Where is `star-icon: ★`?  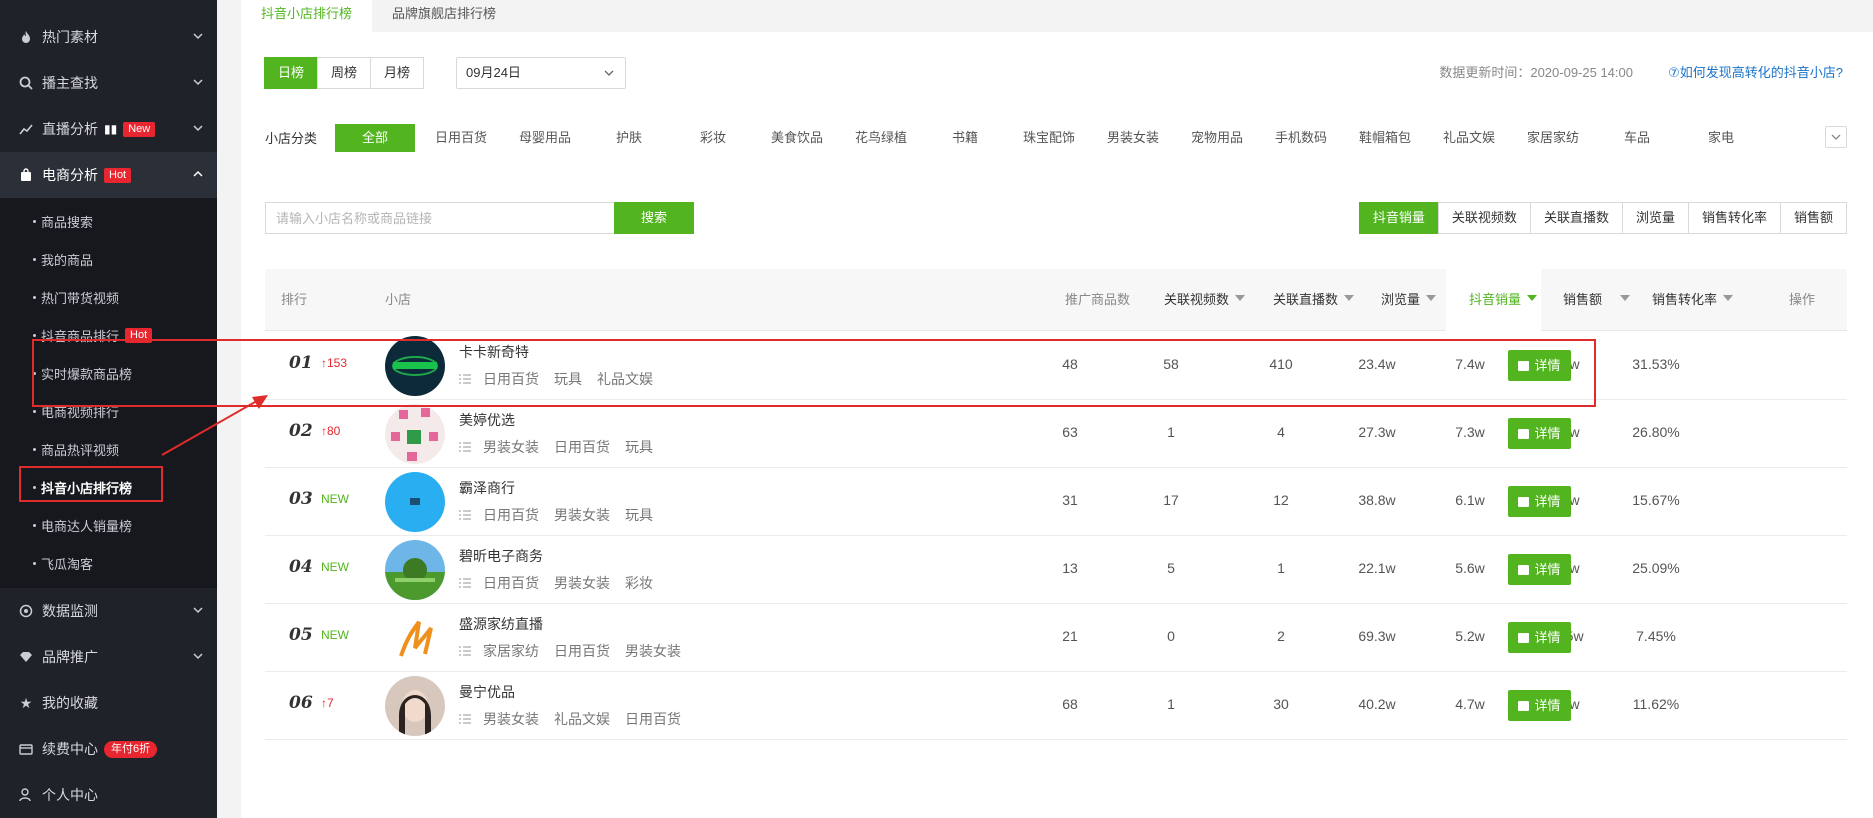
star-icon: ★ is located at coordinates (26, 702).